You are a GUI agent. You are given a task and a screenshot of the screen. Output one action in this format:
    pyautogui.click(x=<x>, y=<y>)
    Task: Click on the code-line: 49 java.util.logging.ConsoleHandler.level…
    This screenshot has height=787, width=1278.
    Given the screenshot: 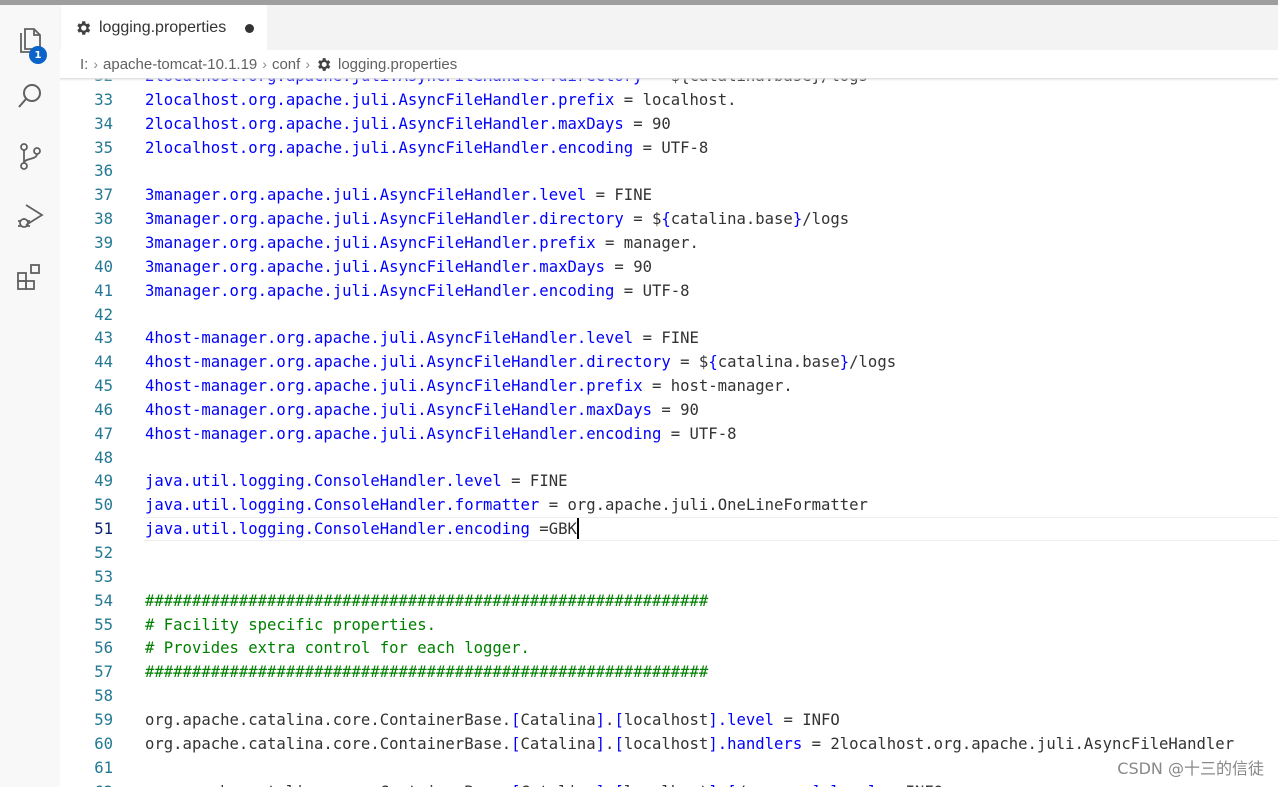 What is the action you would take?
    pyautogui.click(x=669, y=481)
    